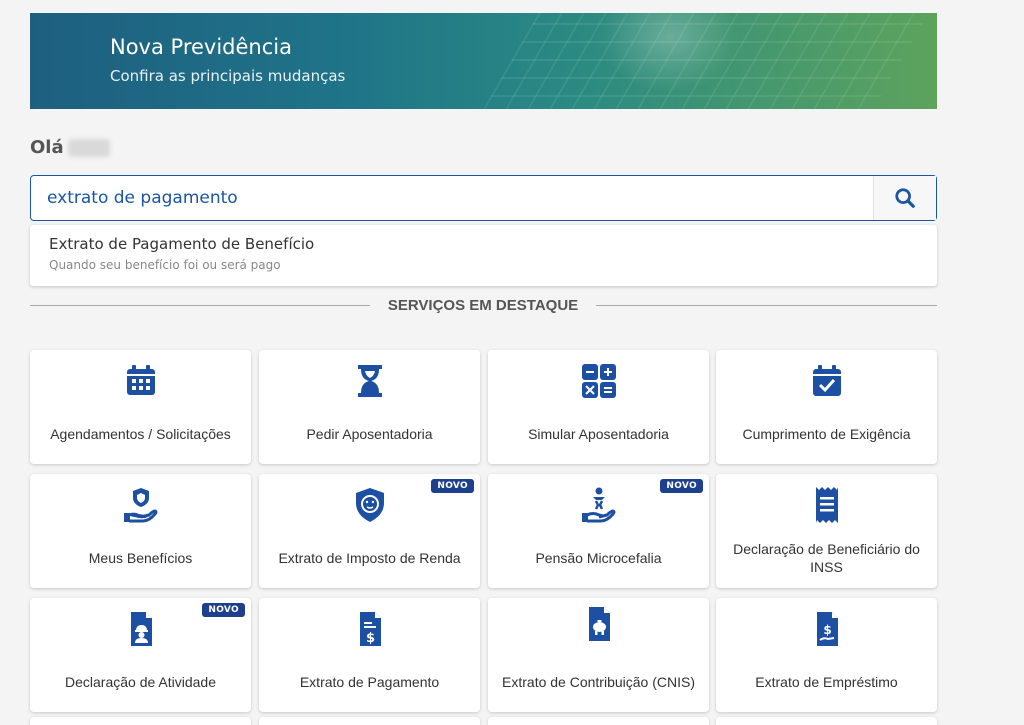  What do you see at coordinates (826, 655) in the screenshot?
I see `service-card-extrato-emprestimo: $ Extrato de Empréstimo` at bounding box center [826, 655].